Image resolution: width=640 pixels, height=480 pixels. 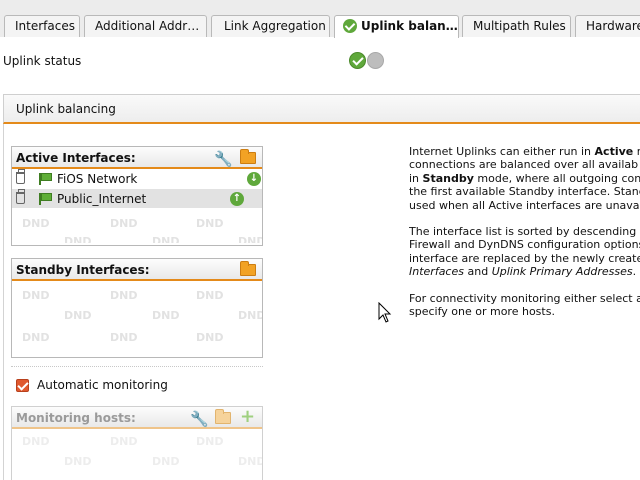 I want to click on move-down-icon: ↓, so click(x=254, y=179).